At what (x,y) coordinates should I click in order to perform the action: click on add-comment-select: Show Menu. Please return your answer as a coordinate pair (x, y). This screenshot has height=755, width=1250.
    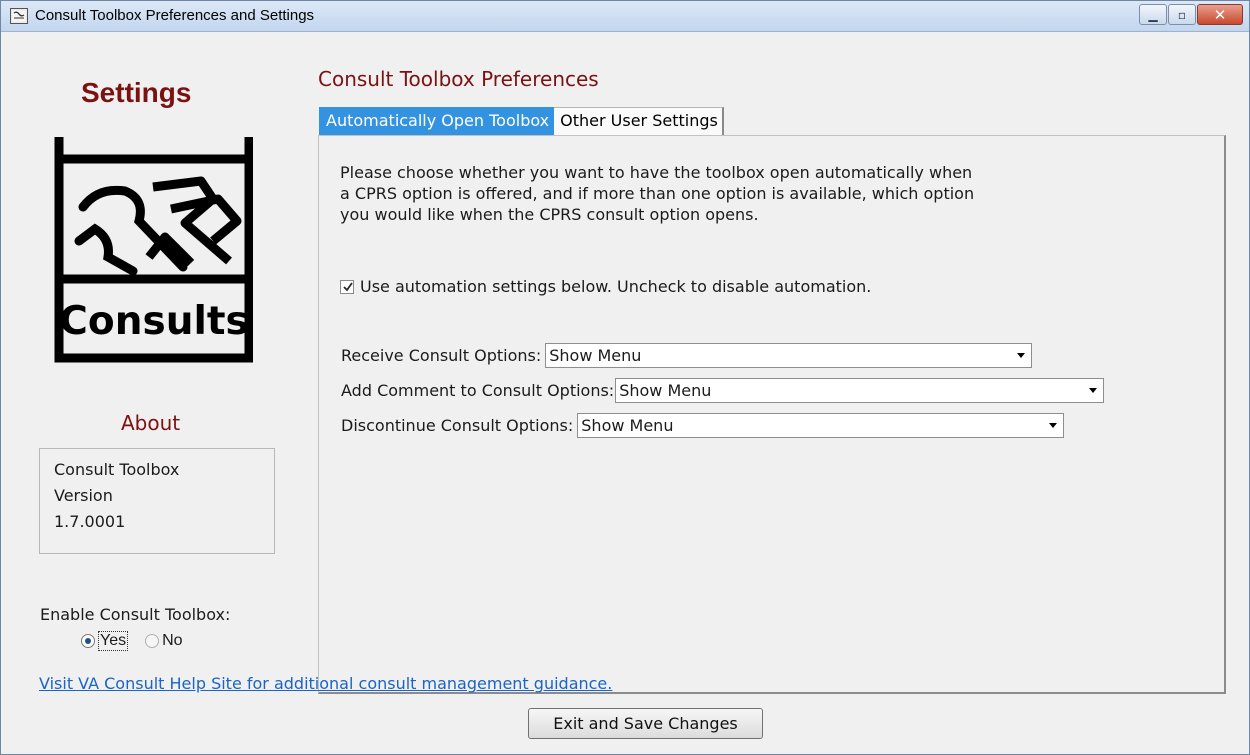
    Looking at the image, I should click on (860, 390).